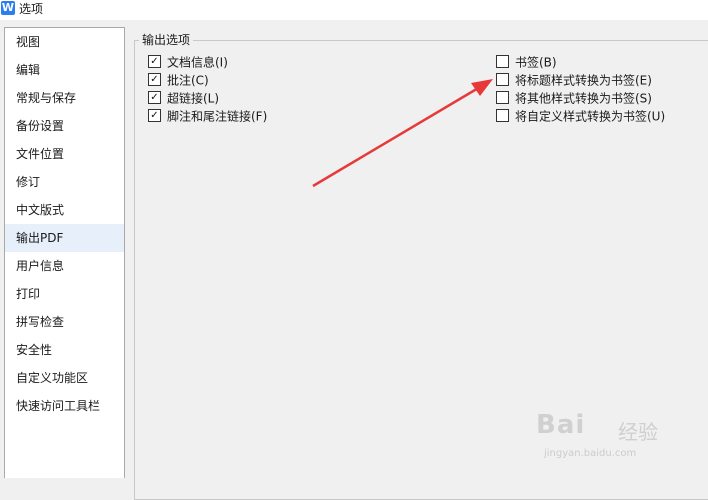 The height and width of the screenshot is (500, 708). What do you see at coordinates (396, 136) in the screenshot?
I see `annotation-arrow-shaft` at bounding box center [396, 136].